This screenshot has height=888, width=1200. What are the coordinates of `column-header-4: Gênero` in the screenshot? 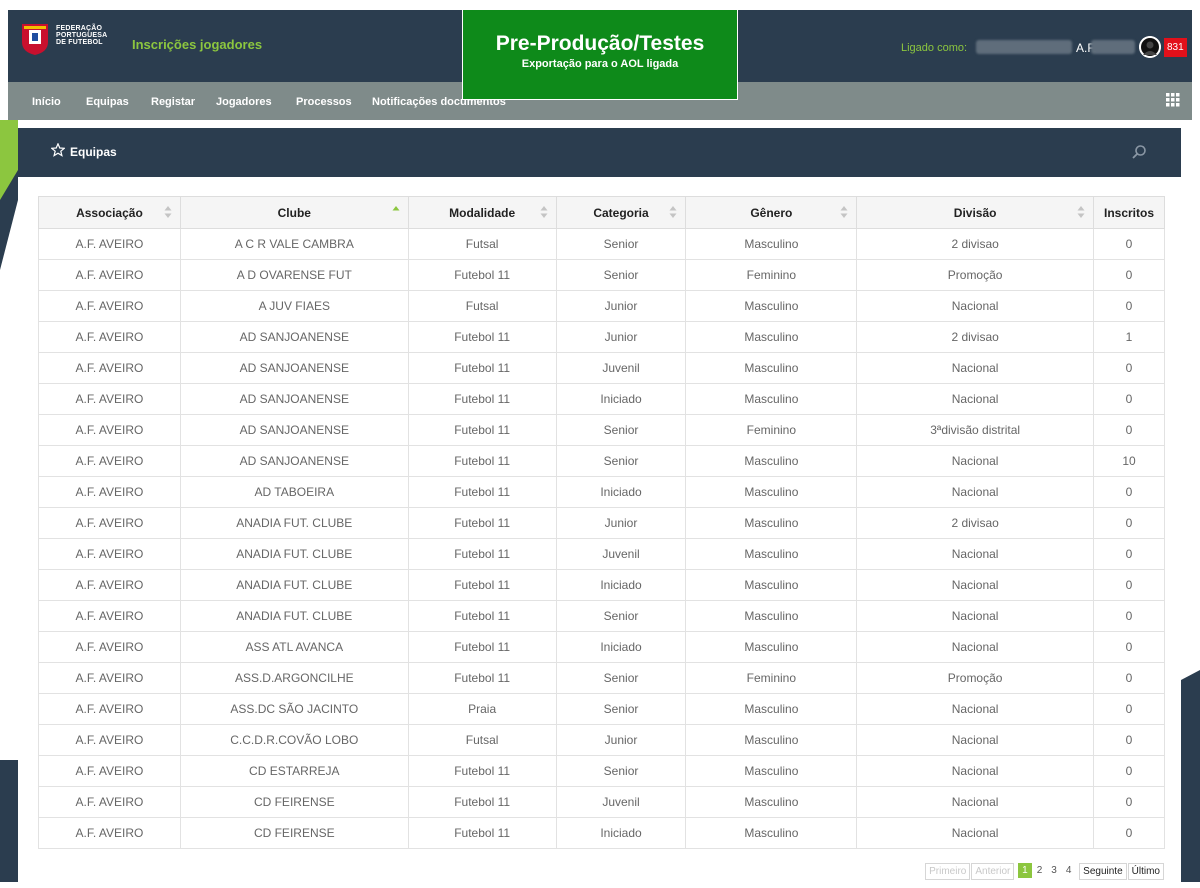 It's located at (771, 212).